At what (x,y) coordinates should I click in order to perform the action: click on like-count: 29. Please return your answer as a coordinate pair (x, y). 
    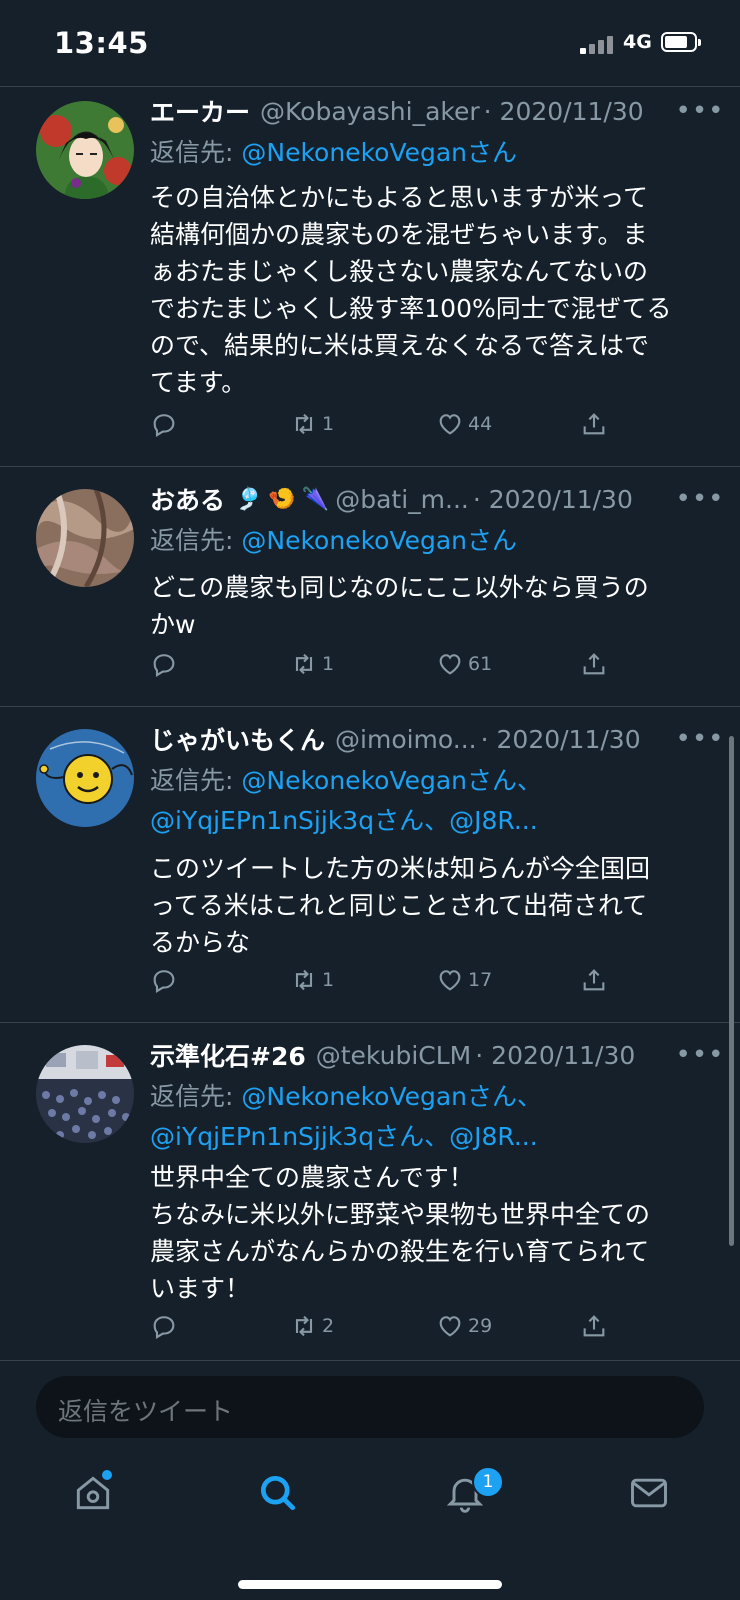
    Looking at the image, I should click on (480, 1326).